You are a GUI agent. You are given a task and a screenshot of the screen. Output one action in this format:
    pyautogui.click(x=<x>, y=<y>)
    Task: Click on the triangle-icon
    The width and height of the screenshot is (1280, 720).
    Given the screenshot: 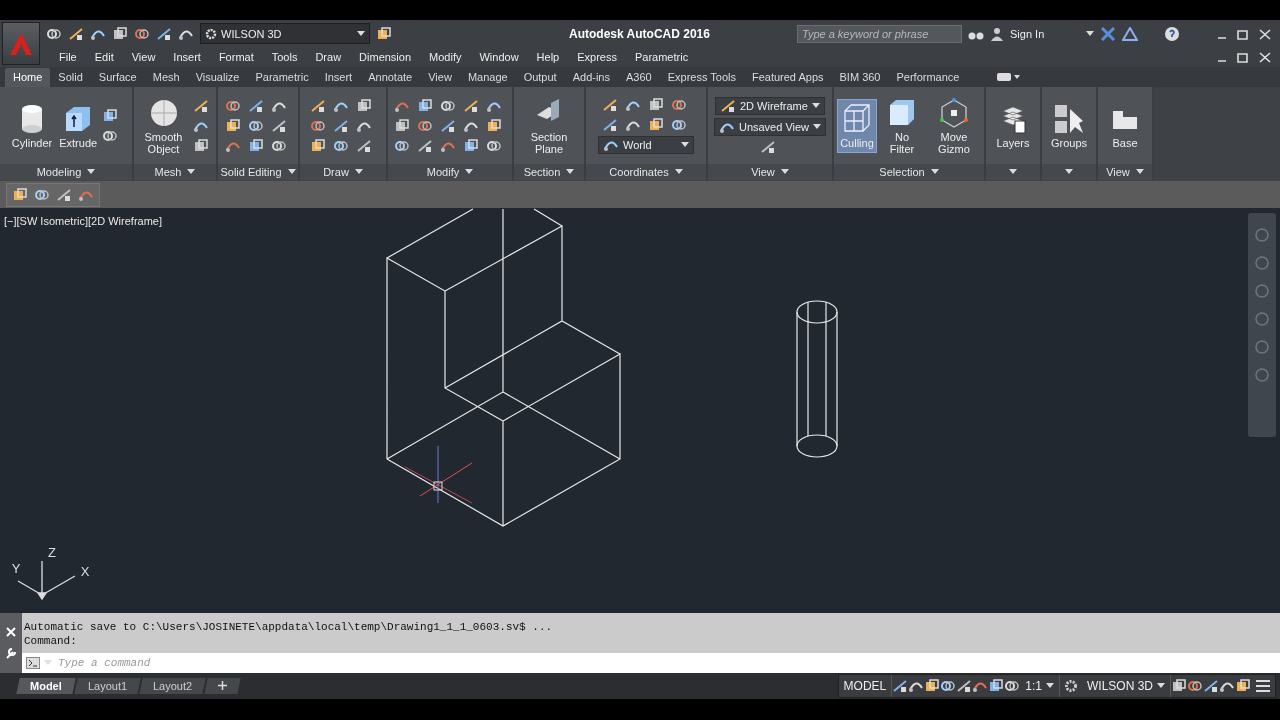 What is the action you would take?
    pyautogui.click(x=1130, y=33)
    